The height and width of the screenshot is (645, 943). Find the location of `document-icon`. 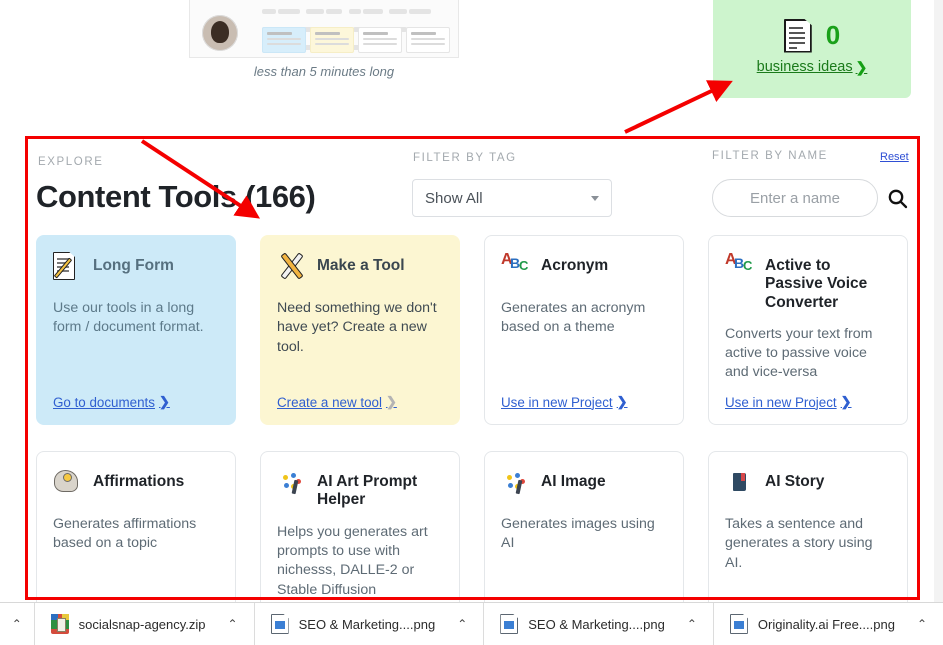

document-icon is located at coordinates (797, 35).